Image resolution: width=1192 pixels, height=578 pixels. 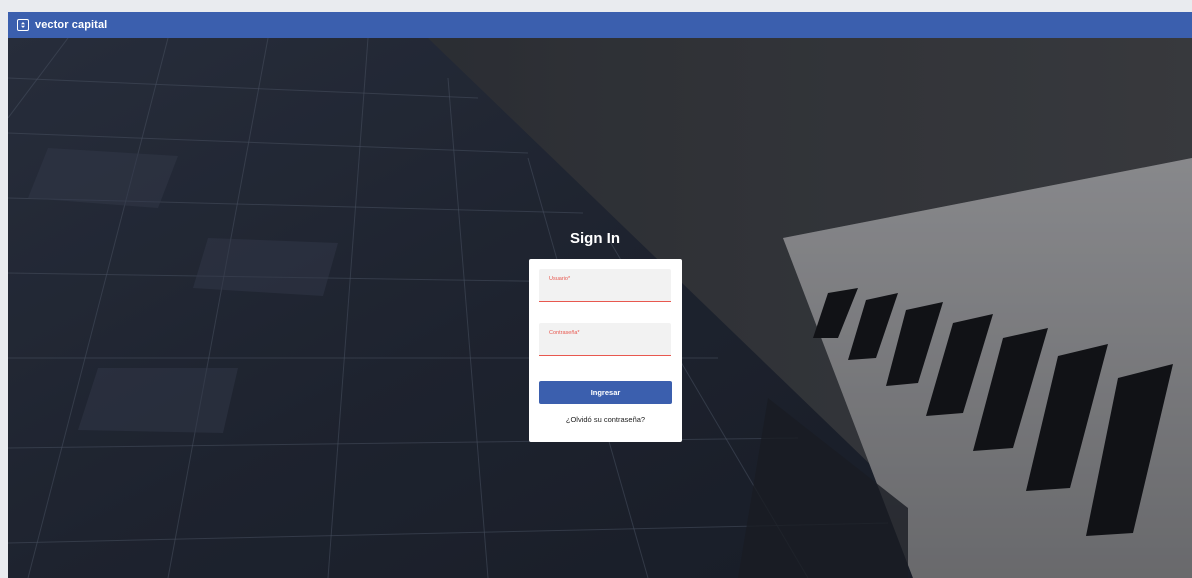 I want to click on username-field: Usuario*, so click(x=605, y=285).